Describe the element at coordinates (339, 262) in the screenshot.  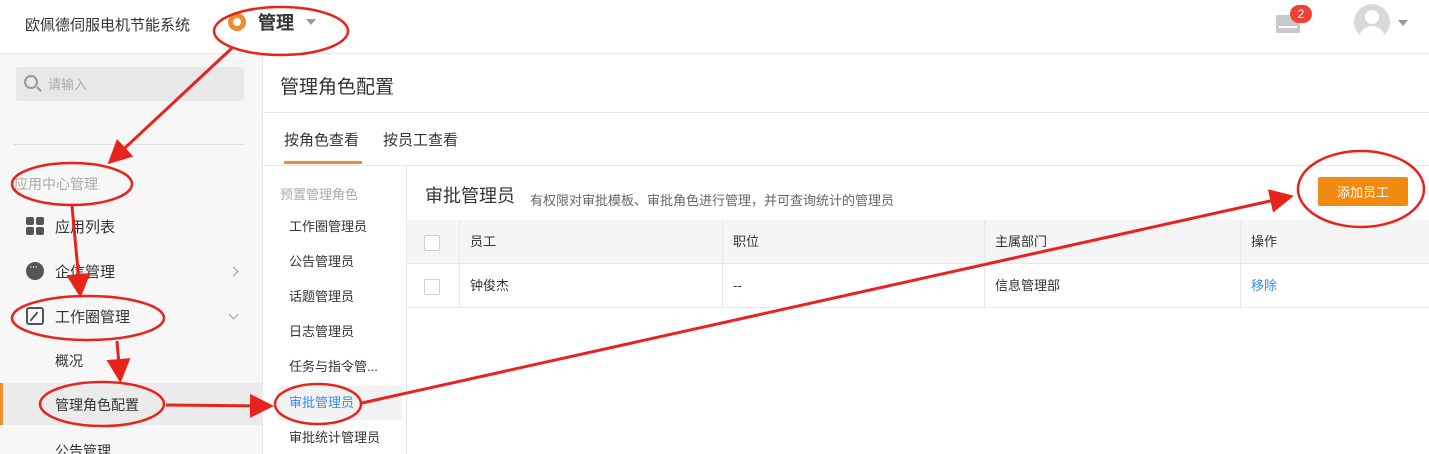
I see `role-item: 公告管理员` at that location.